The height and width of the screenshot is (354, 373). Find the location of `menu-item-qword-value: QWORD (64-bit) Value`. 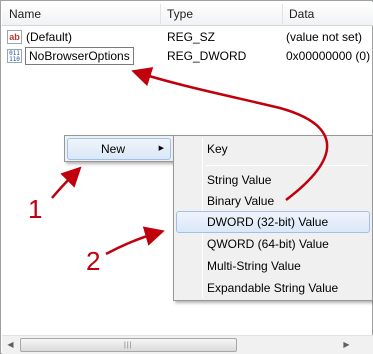

menu-item-qword-value: QWORD (64-bit) Value is located at coordinates (273, 244).